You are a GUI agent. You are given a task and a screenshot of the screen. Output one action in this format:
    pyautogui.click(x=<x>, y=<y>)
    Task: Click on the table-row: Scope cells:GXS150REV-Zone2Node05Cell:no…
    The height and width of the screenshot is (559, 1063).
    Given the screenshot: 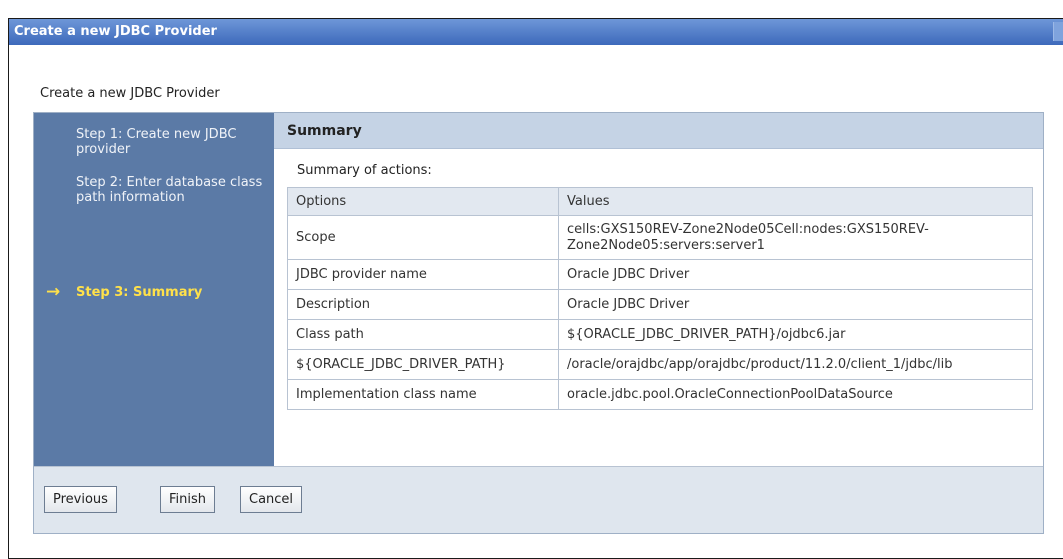 What is the action you would take?
    pyautogui.click(x=660, y=237)
    